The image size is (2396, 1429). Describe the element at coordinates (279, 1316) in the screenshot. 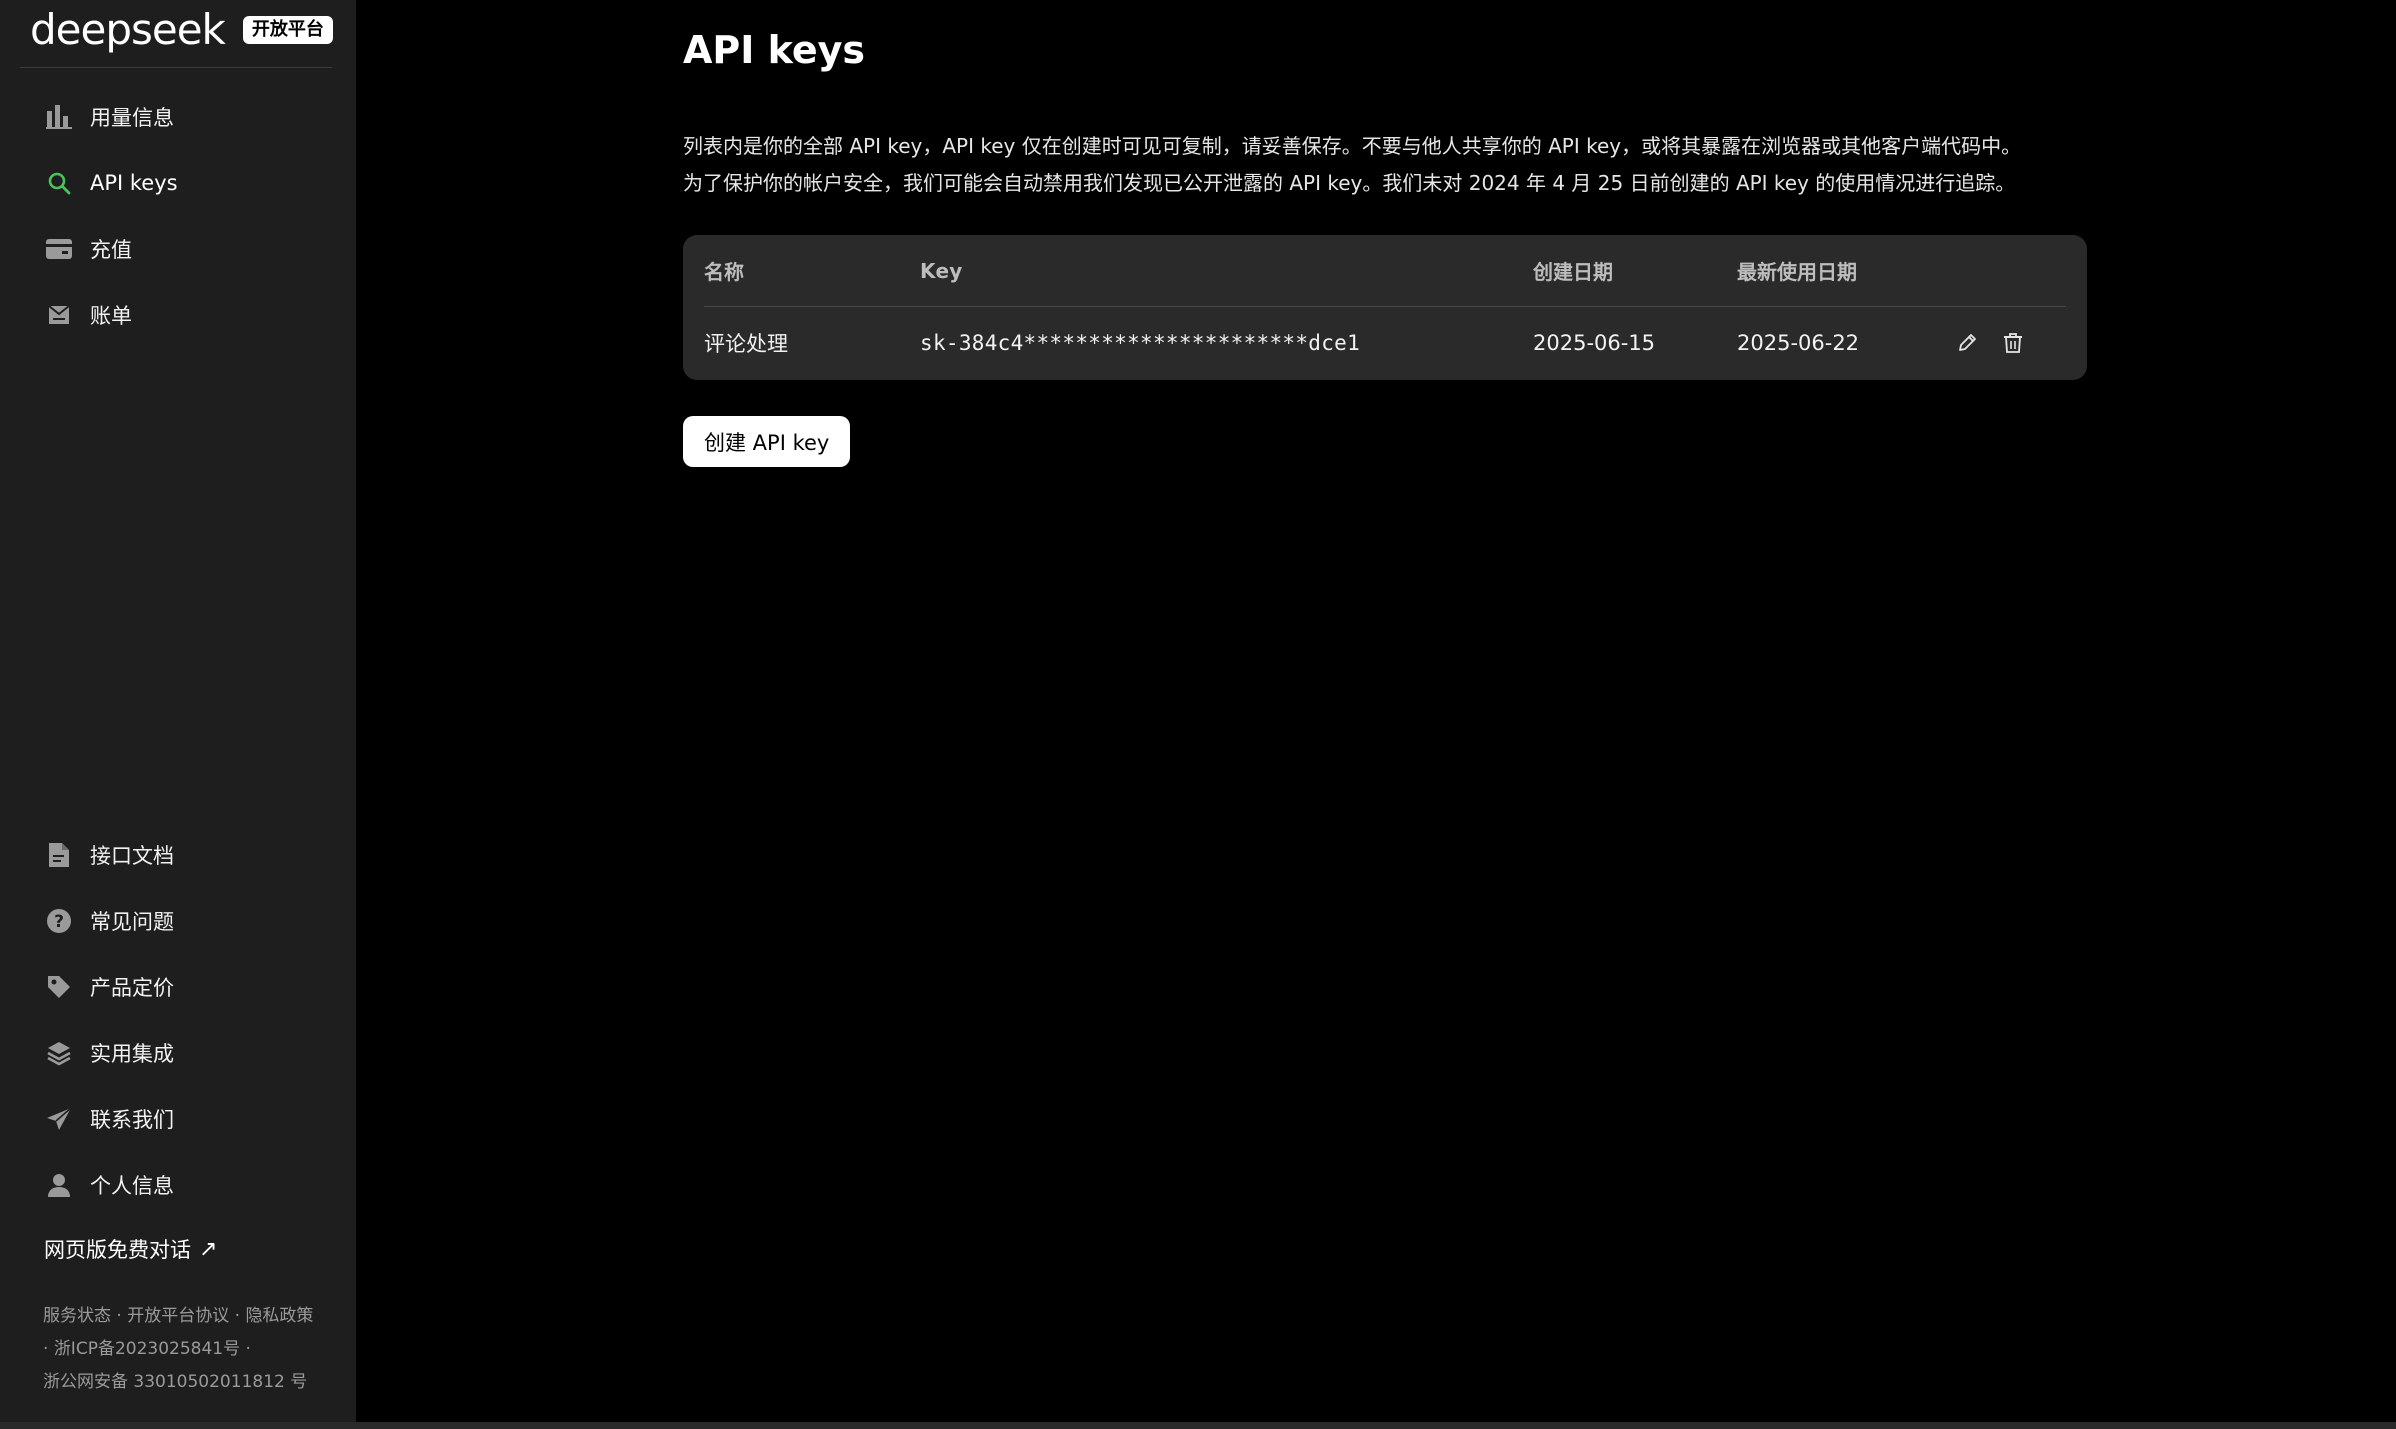

I see `privacy-policy-link: 隐私政策` at that location.